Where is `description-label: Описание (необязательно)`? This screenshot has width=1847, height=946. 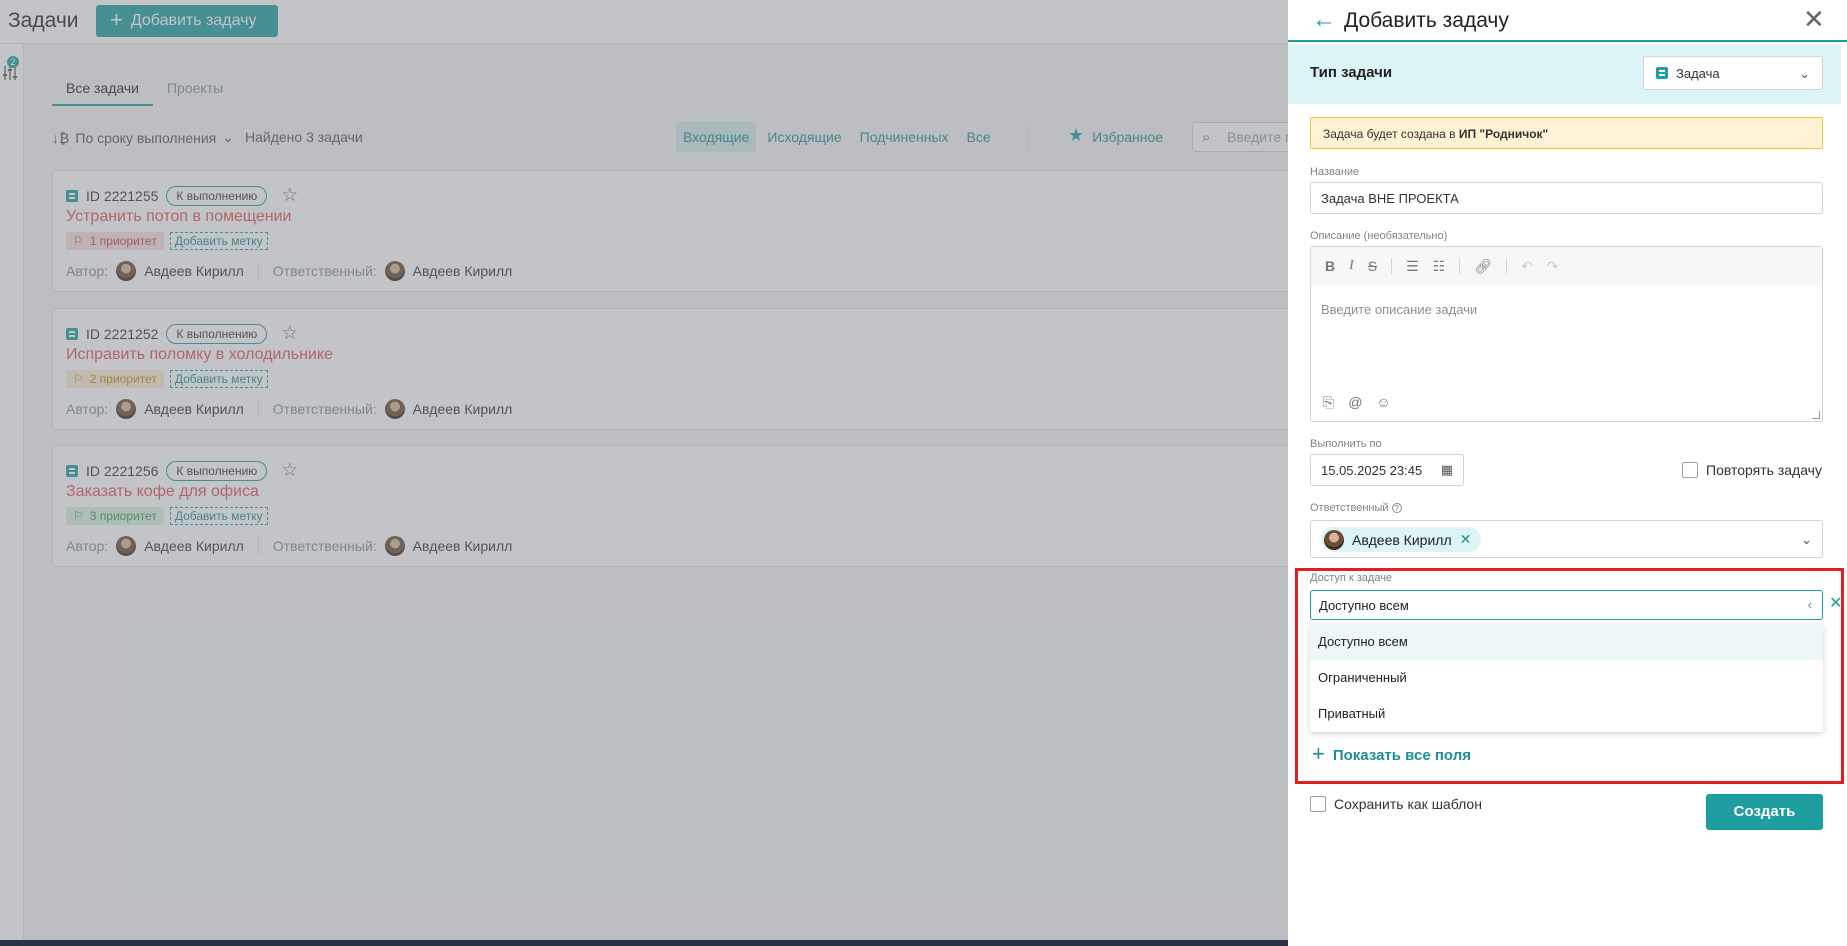 description-label: Описание (необязательно) is located at coordinates (1379, 236).